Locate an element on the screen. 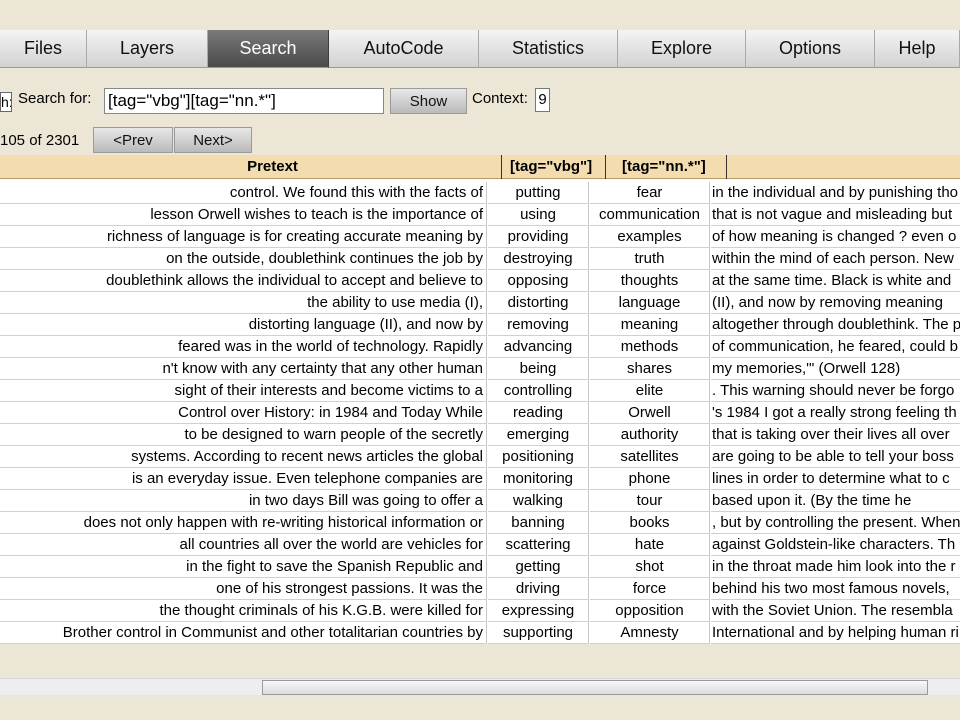 Image resolution: width=960 pixels, height=720 pixels. vbg-cell: positioning is located at coordinates (538, 457).